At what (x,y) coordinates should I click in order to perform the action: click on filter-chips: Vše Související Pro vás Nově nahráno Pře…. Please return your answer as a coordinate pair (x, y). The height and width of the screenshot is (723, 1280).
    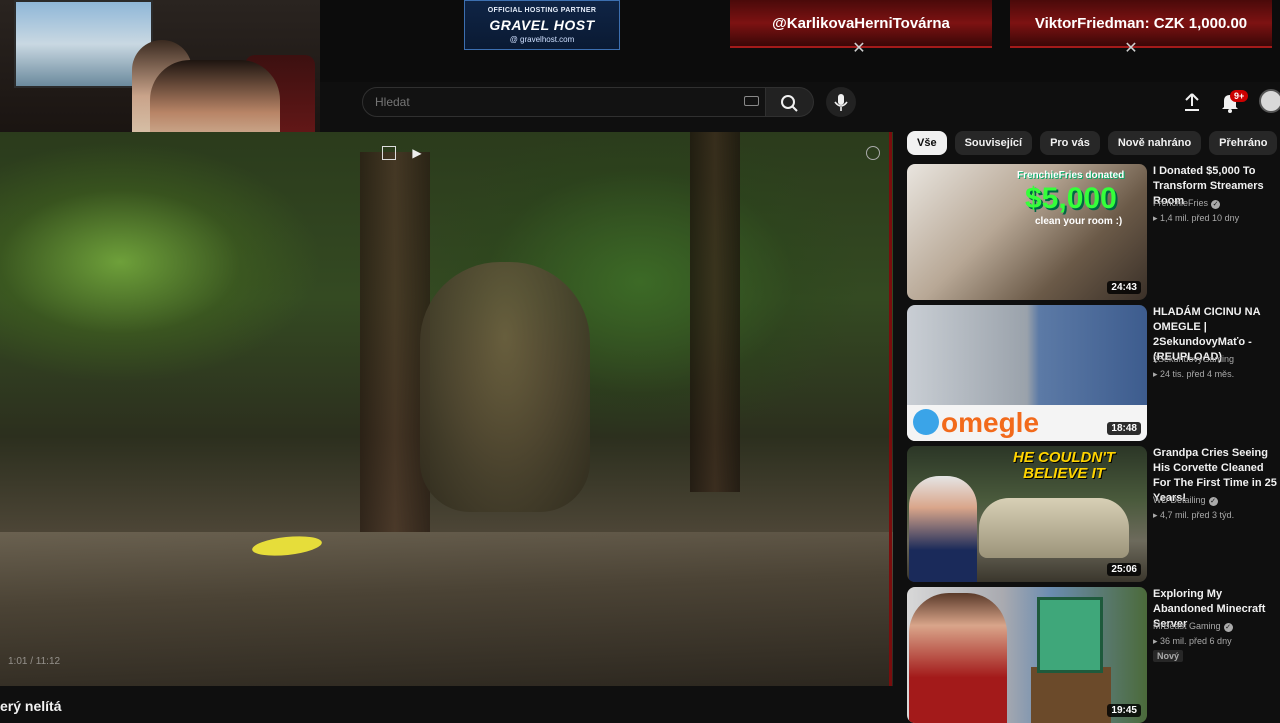
    Looking at the image, I should click on (1092, 144).